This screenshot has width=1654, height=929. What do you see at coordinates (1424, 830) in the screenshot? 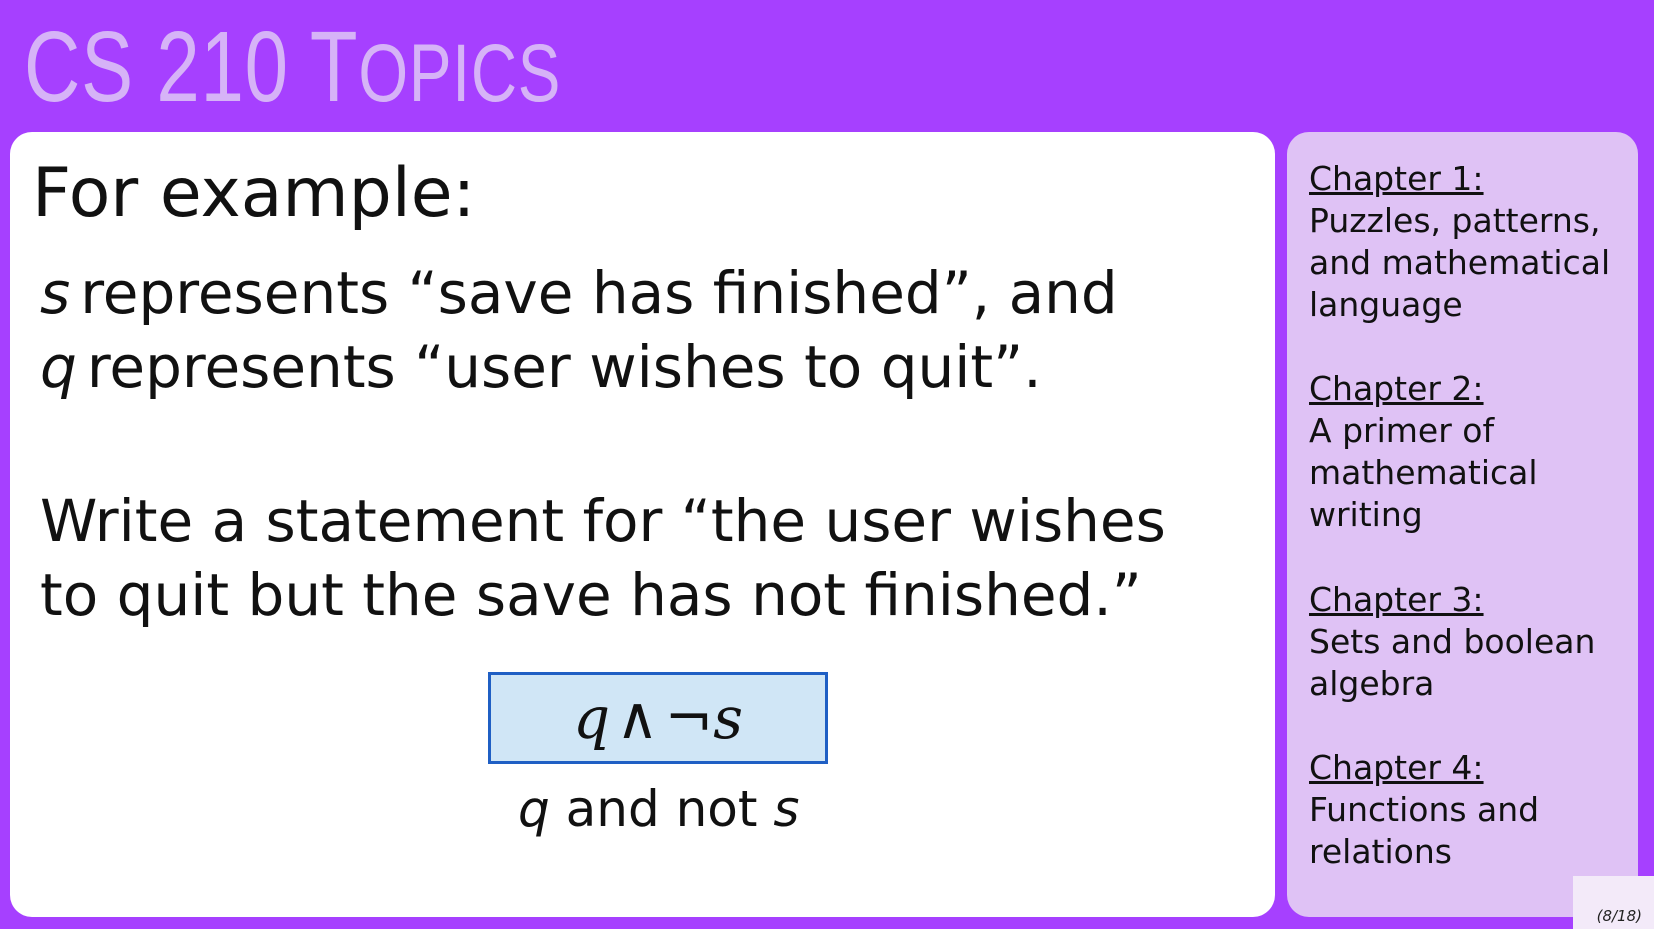
I see `chapter-4-name: Functions and relations` at bounding box center [1424, 830].